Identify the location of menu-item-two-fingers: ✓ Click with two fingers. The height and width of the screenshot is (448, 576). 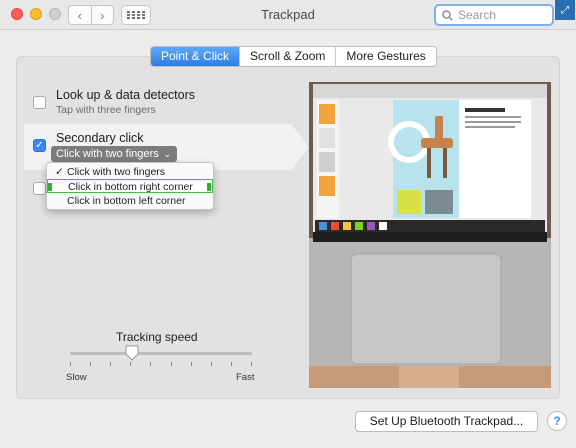
(130, 172).